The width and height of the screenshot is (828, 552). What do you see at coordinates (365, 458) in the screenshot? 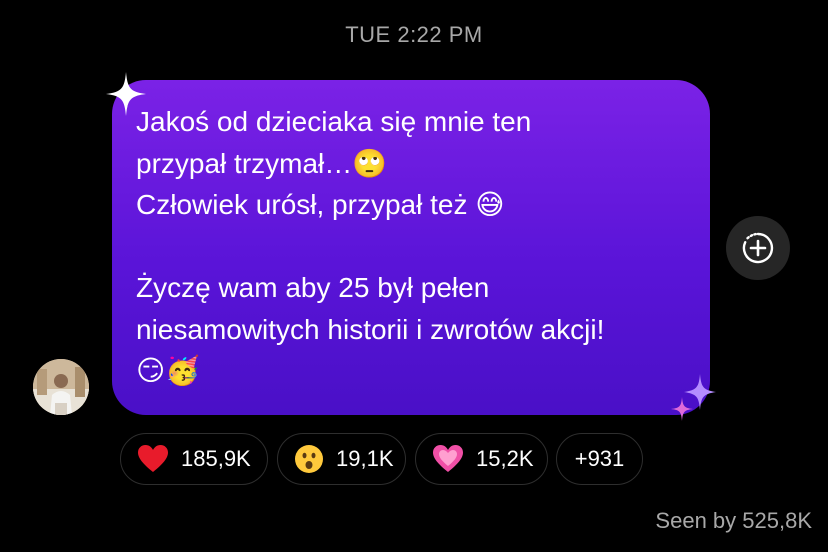
I see `reaction-count: 19,1K` at bounding box center [365, 458].